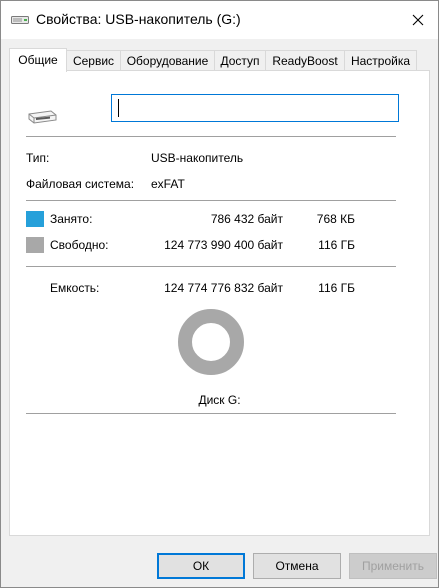  What do you see at coordinates (223, 245) in the screenshot?
I see `free-bytes: 124 773 990 400 байт` at bounding box center [223, 245].